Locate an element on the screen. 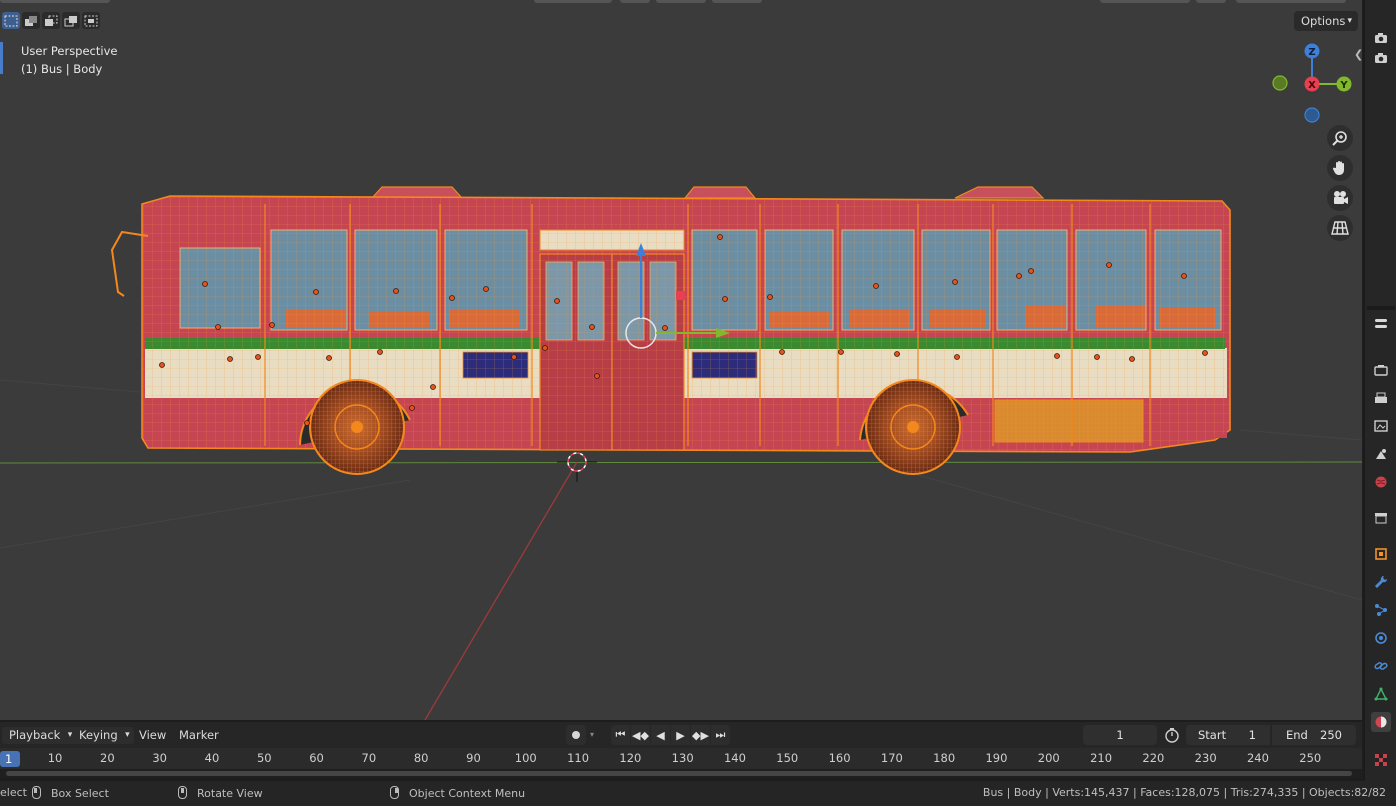 This screenshot has width=1396, height=806. current-frame-indicator: 1 is located at coordinates (10, 759).